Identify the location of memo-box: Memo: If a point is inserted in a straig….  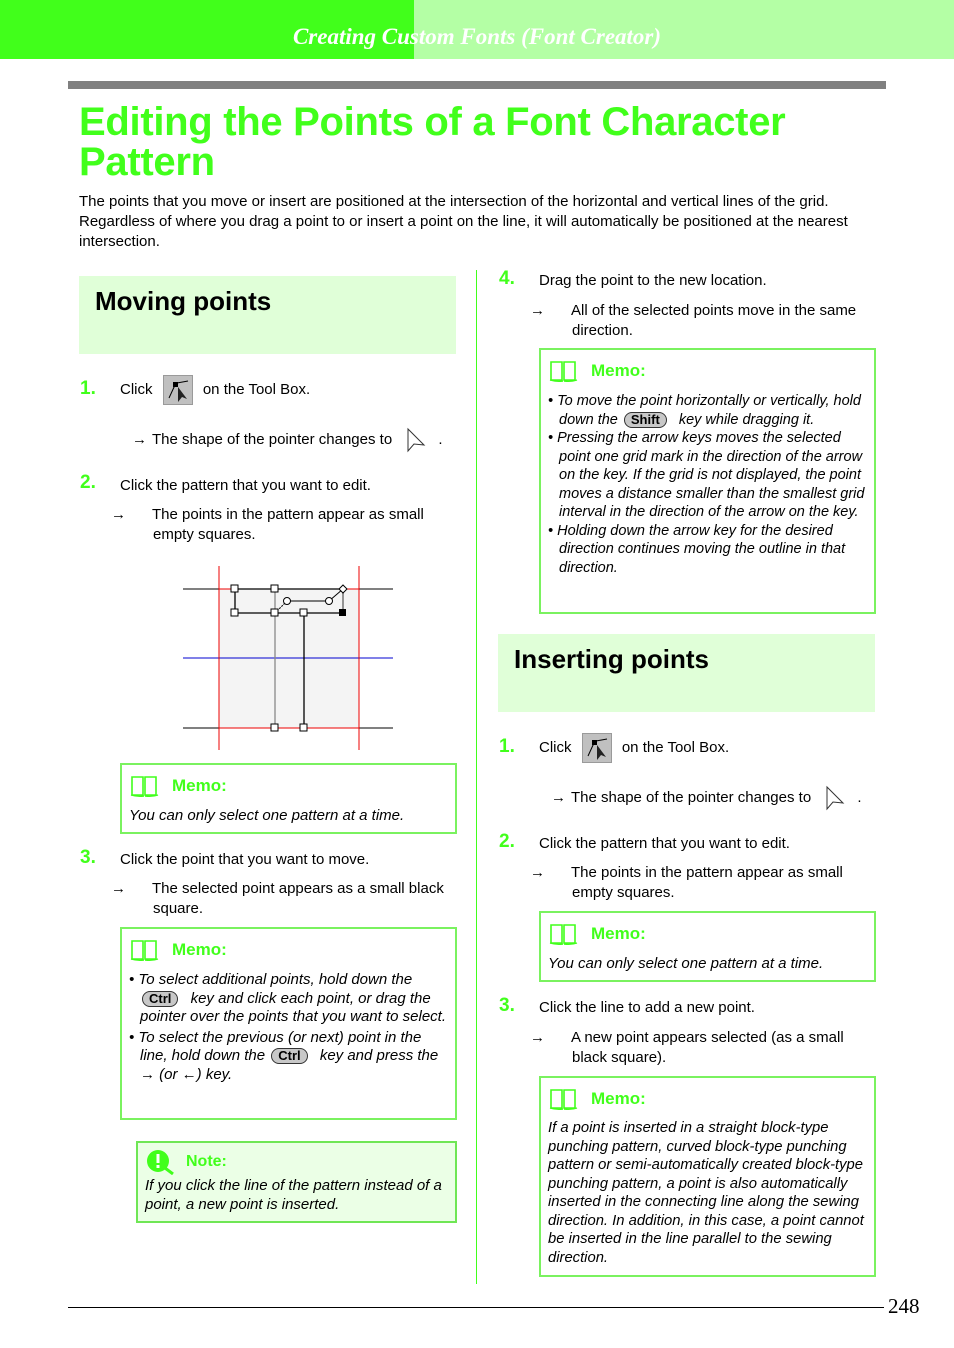
(707, 1176).